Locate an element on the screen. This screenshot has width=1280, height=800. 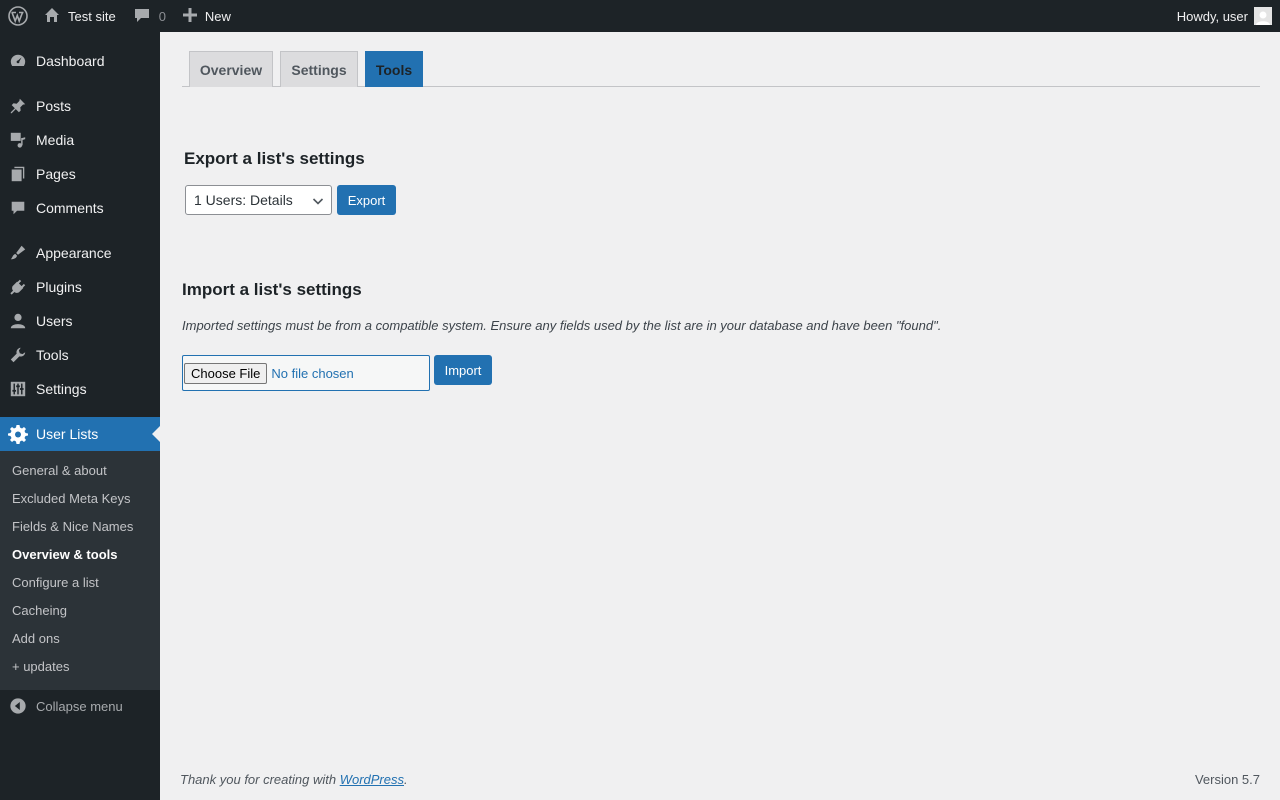
new-label: New is located at coordinates (217, 16).